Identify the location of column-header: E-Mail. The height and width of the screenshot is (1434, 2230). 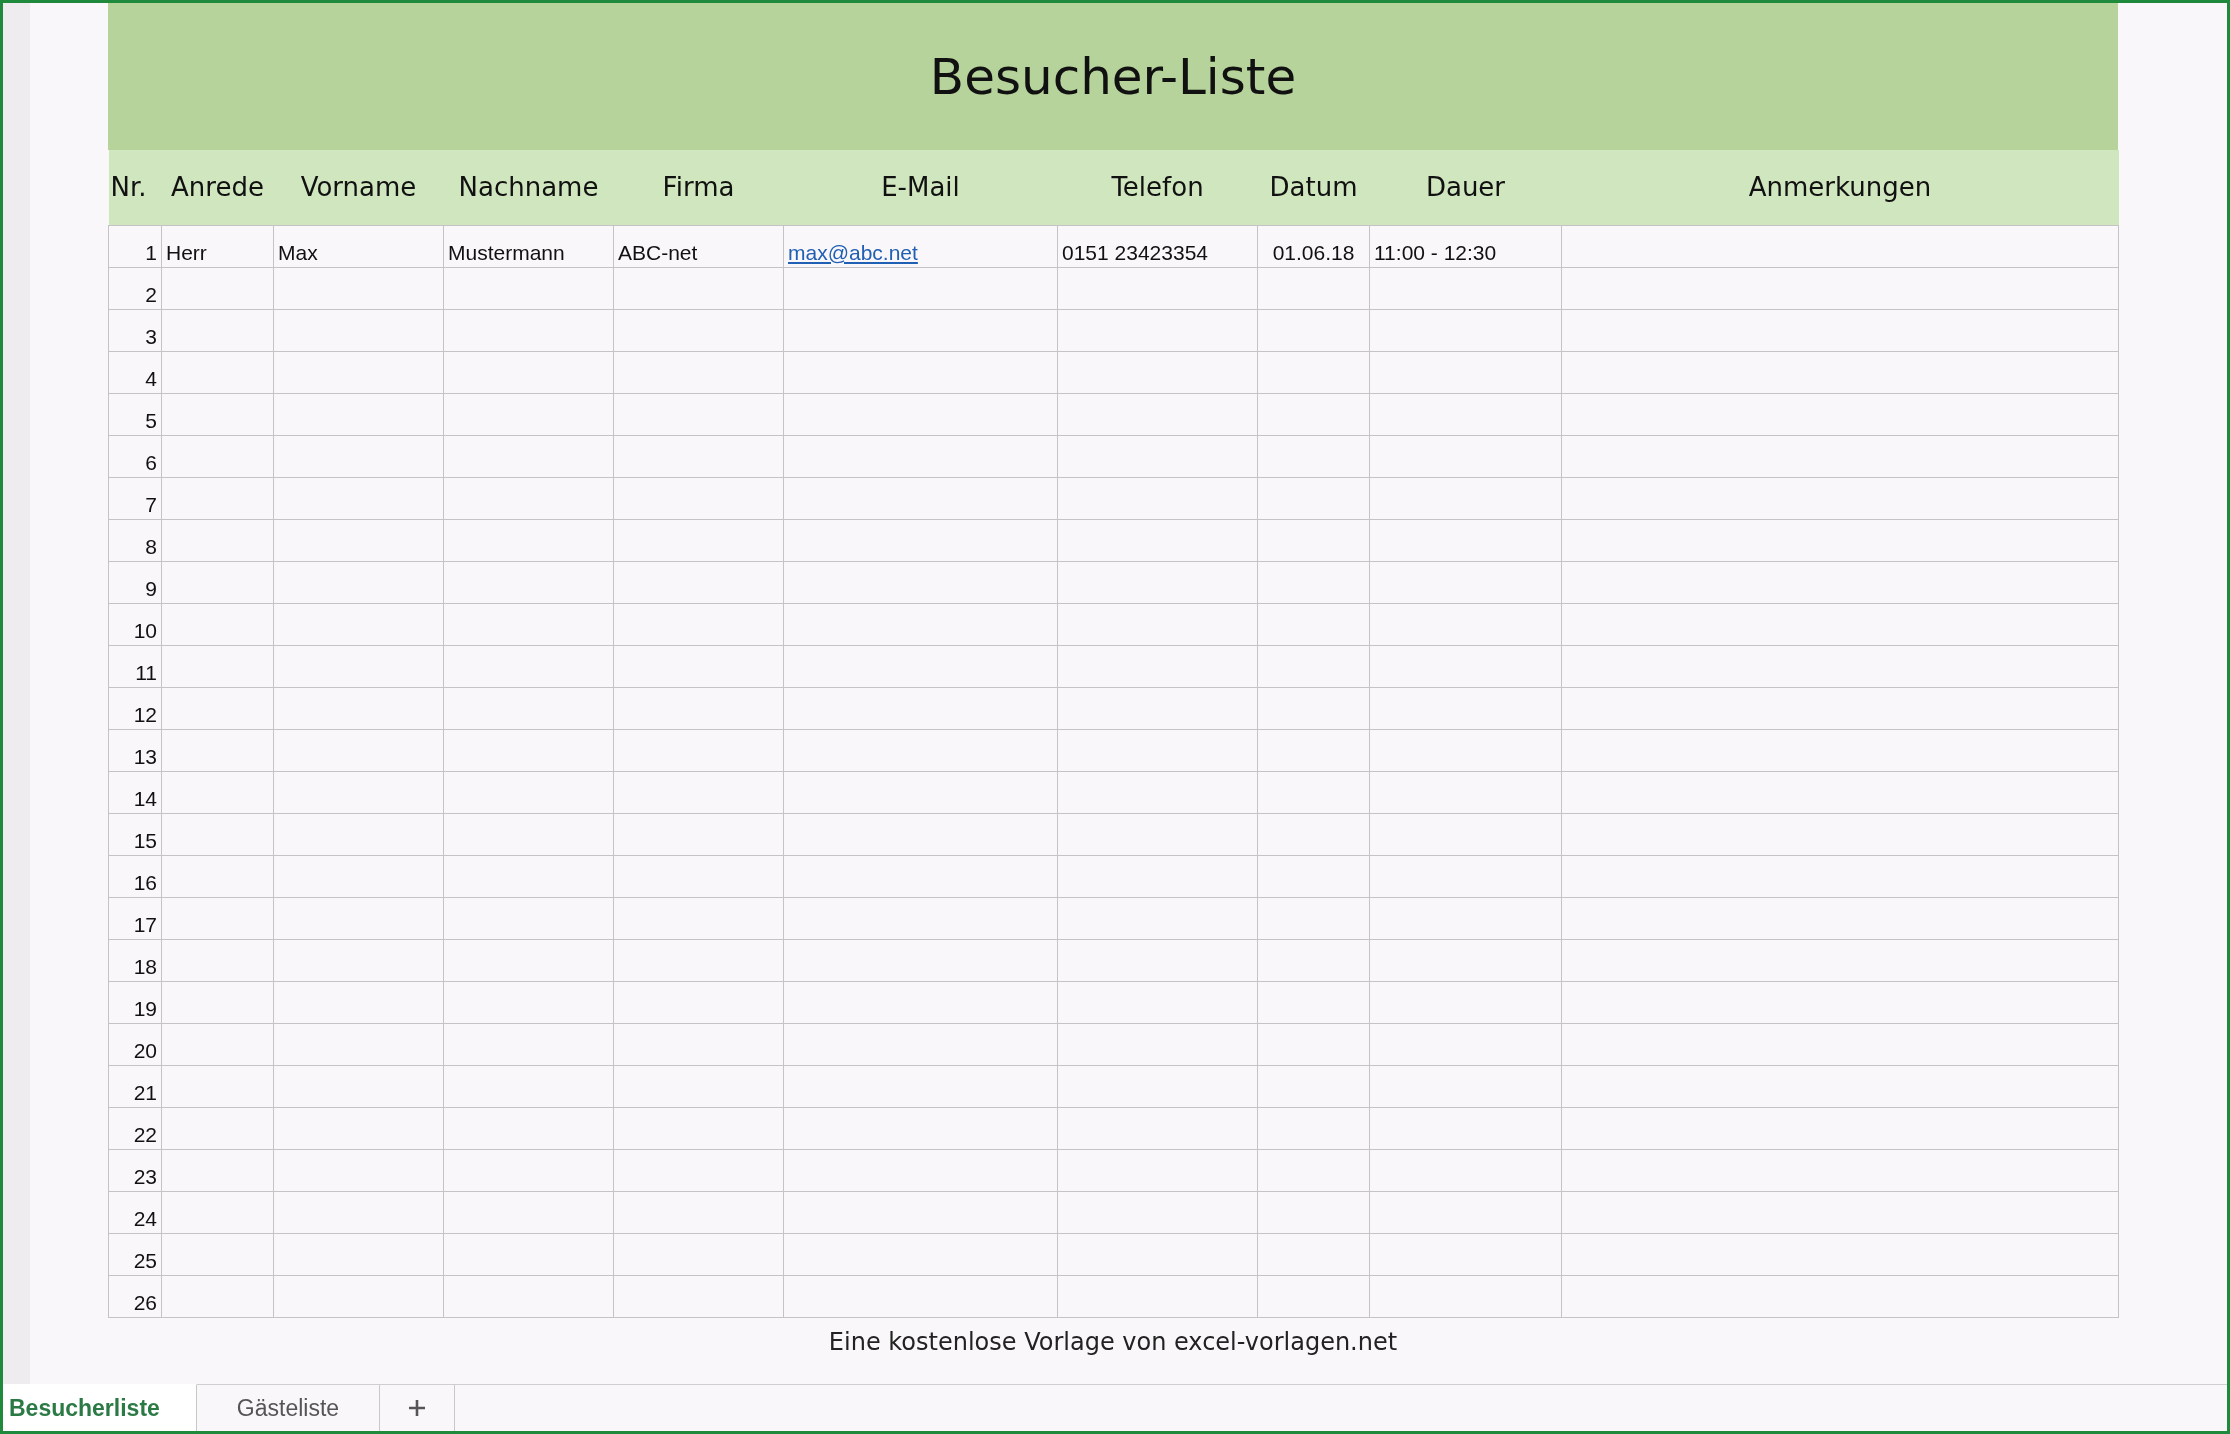
(920, 187).